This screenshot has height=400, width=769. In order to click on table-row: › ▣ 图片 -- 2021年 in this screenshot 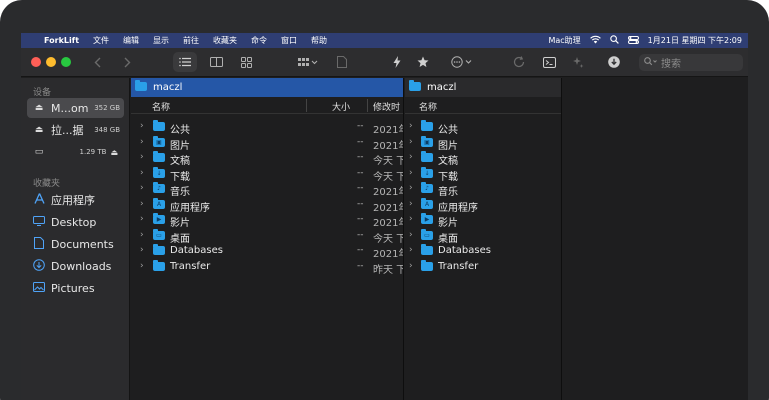, I will do `click(267, 143)`.